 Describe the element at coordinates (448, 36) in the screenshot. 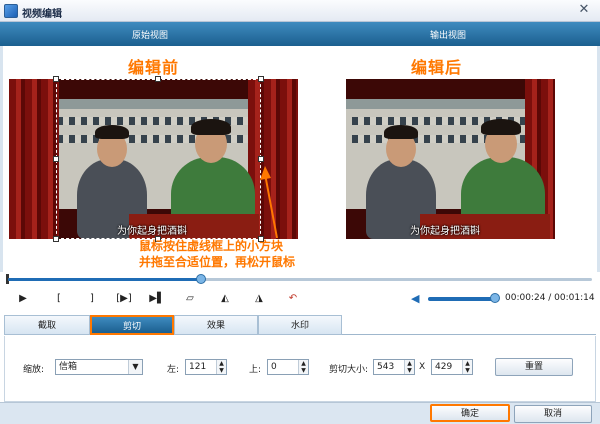

I see `output-view-label: 输出视图` at that location.